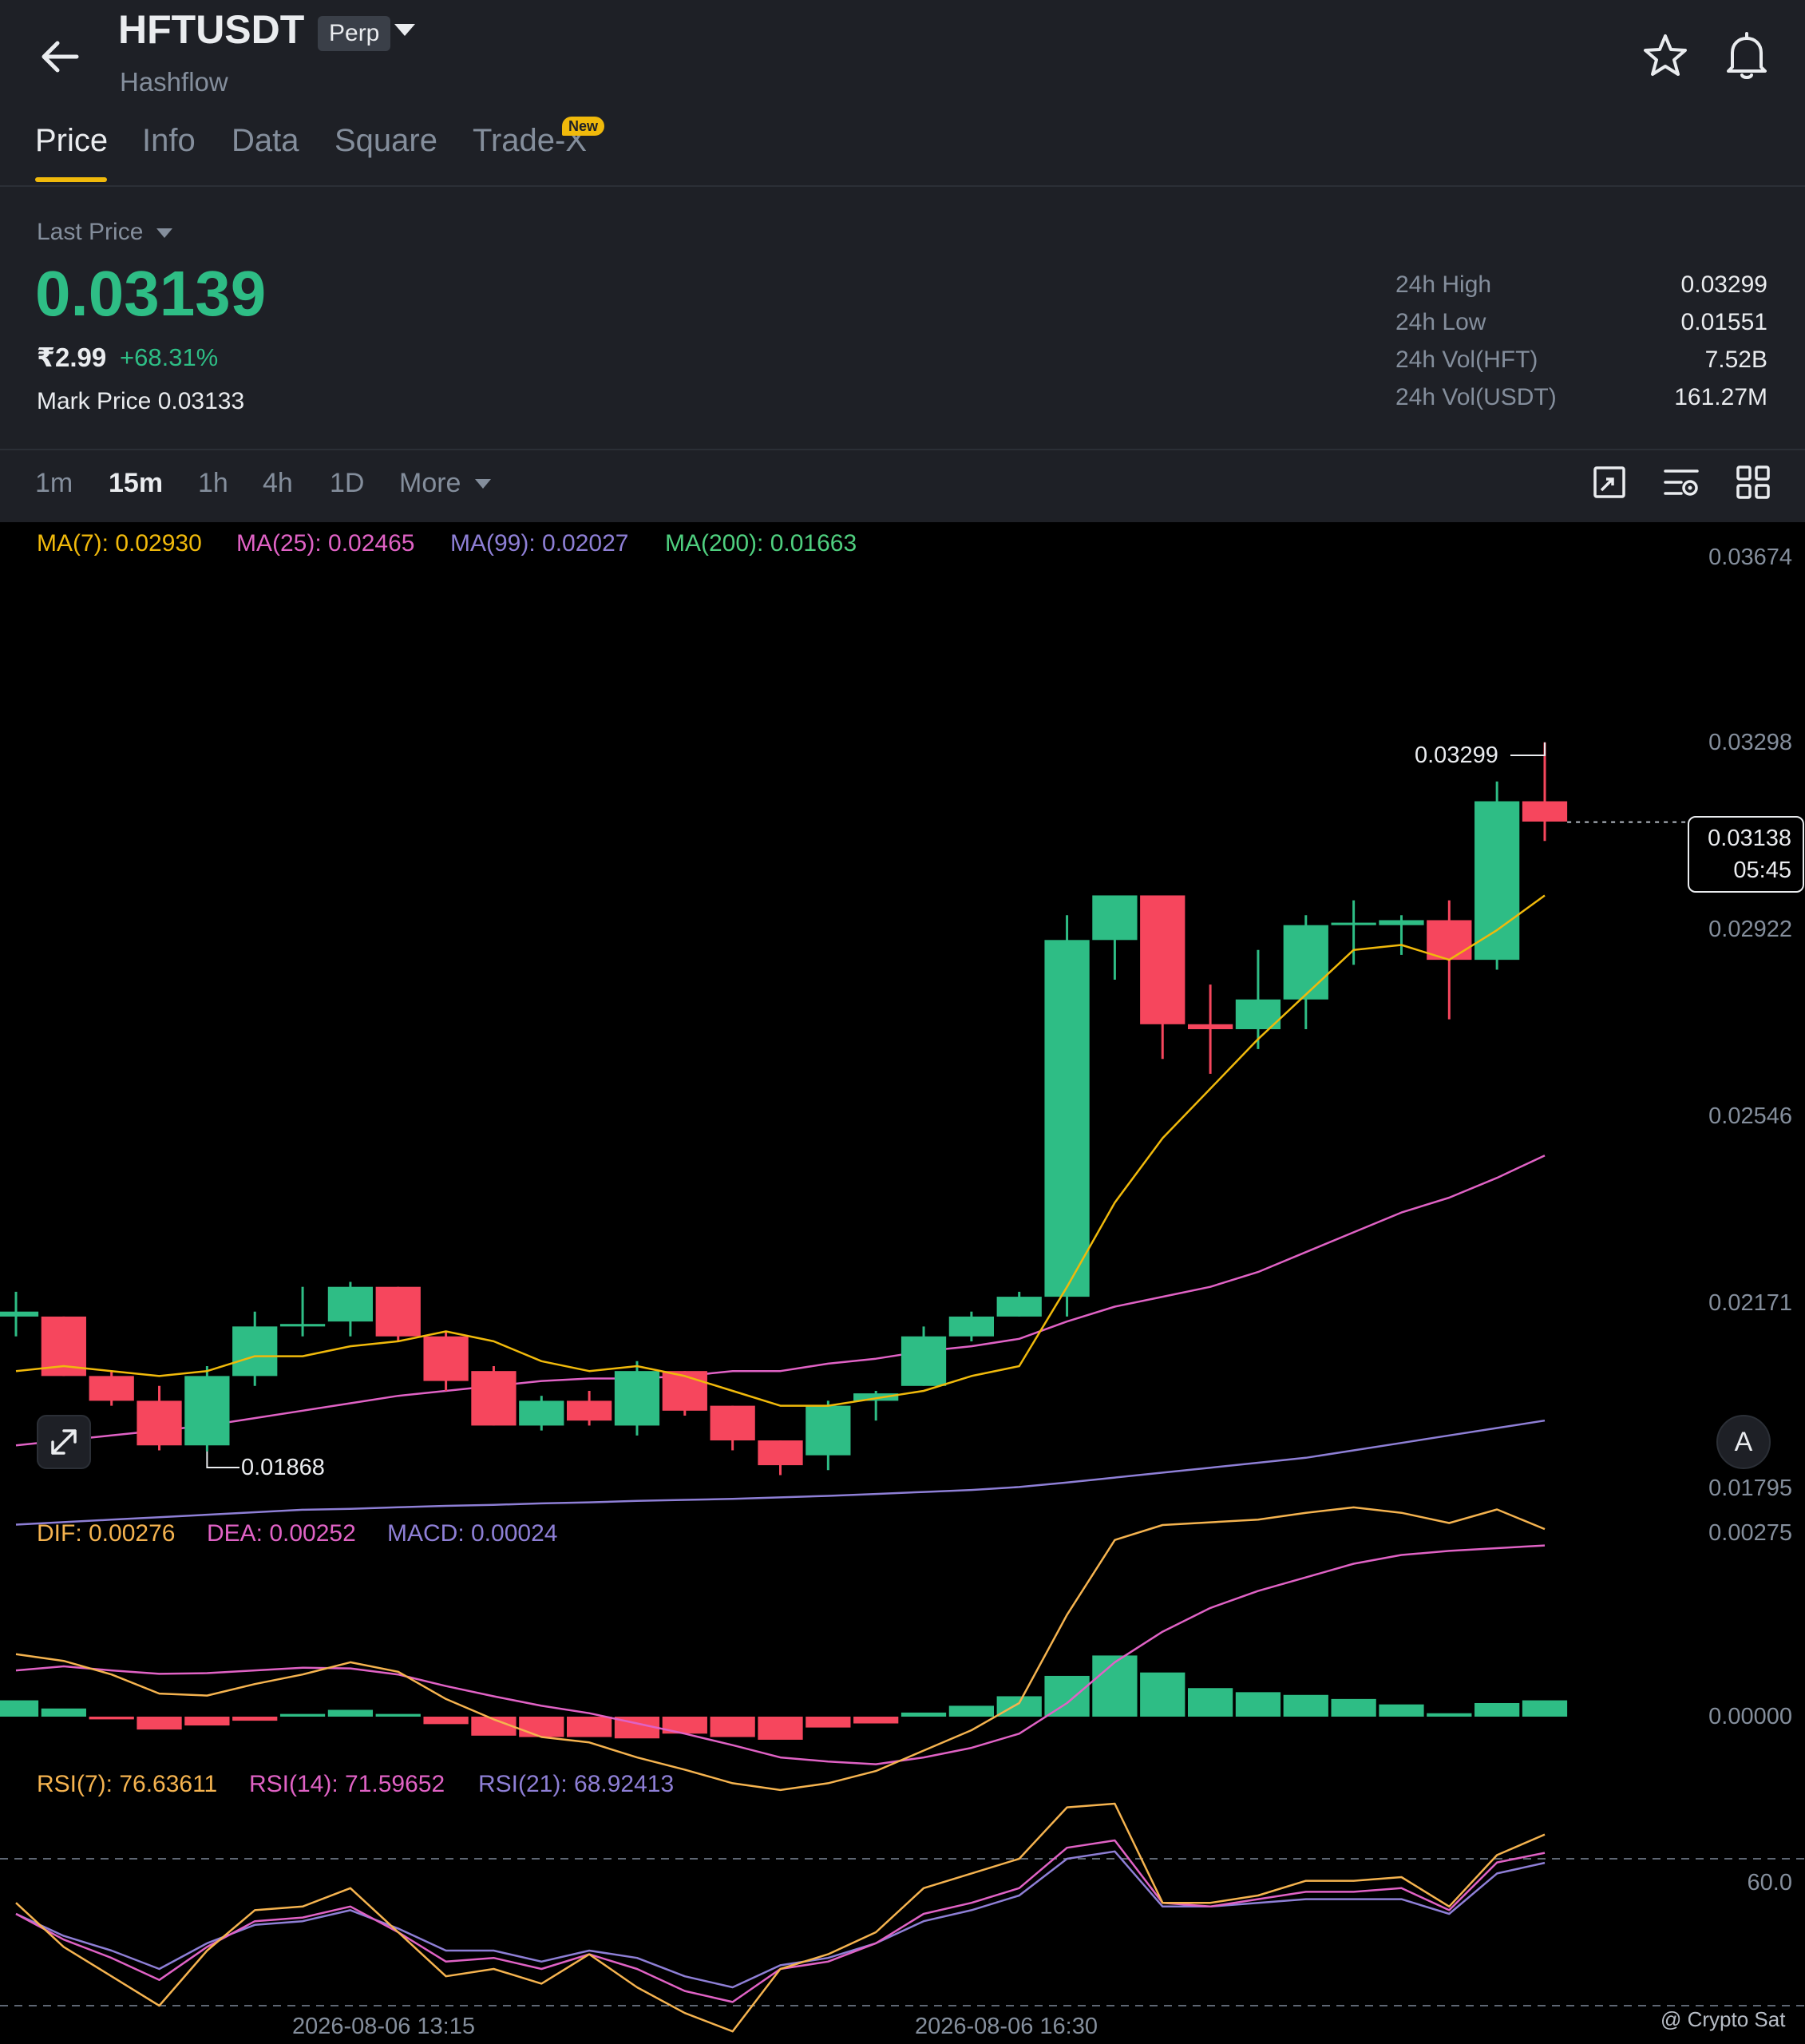 Image resolution: width=1805 pixels, height=2044 pixels. What do you see at coordinates (1749, 838) in the screenshot?
I see `current-price-value: 0.03138` at bounding box center [1749, 838].